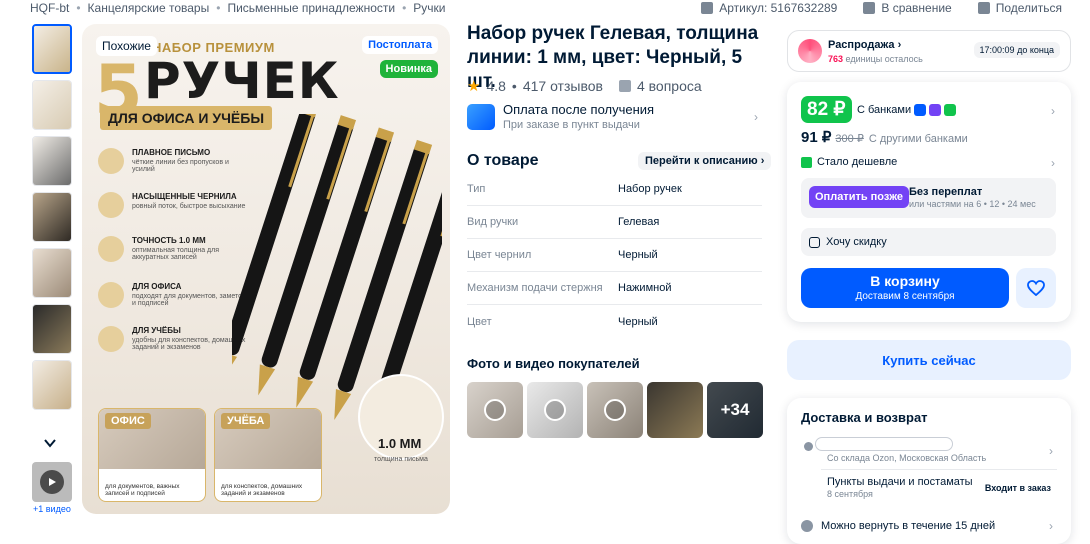 This screenshot has width=1090, height=544. What do you see at coordinates (735, 410) in the screenshot?
I see `more-photos: +34` at bounding box center [735, 410].